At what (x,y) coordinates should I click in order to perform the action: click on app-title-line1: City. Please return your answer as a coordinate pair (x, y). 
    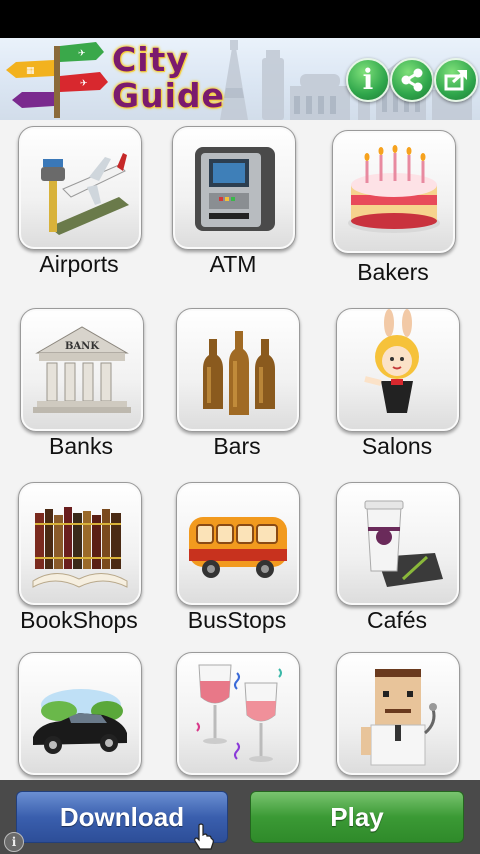
    Looking at the image, I should click on (150, 59).